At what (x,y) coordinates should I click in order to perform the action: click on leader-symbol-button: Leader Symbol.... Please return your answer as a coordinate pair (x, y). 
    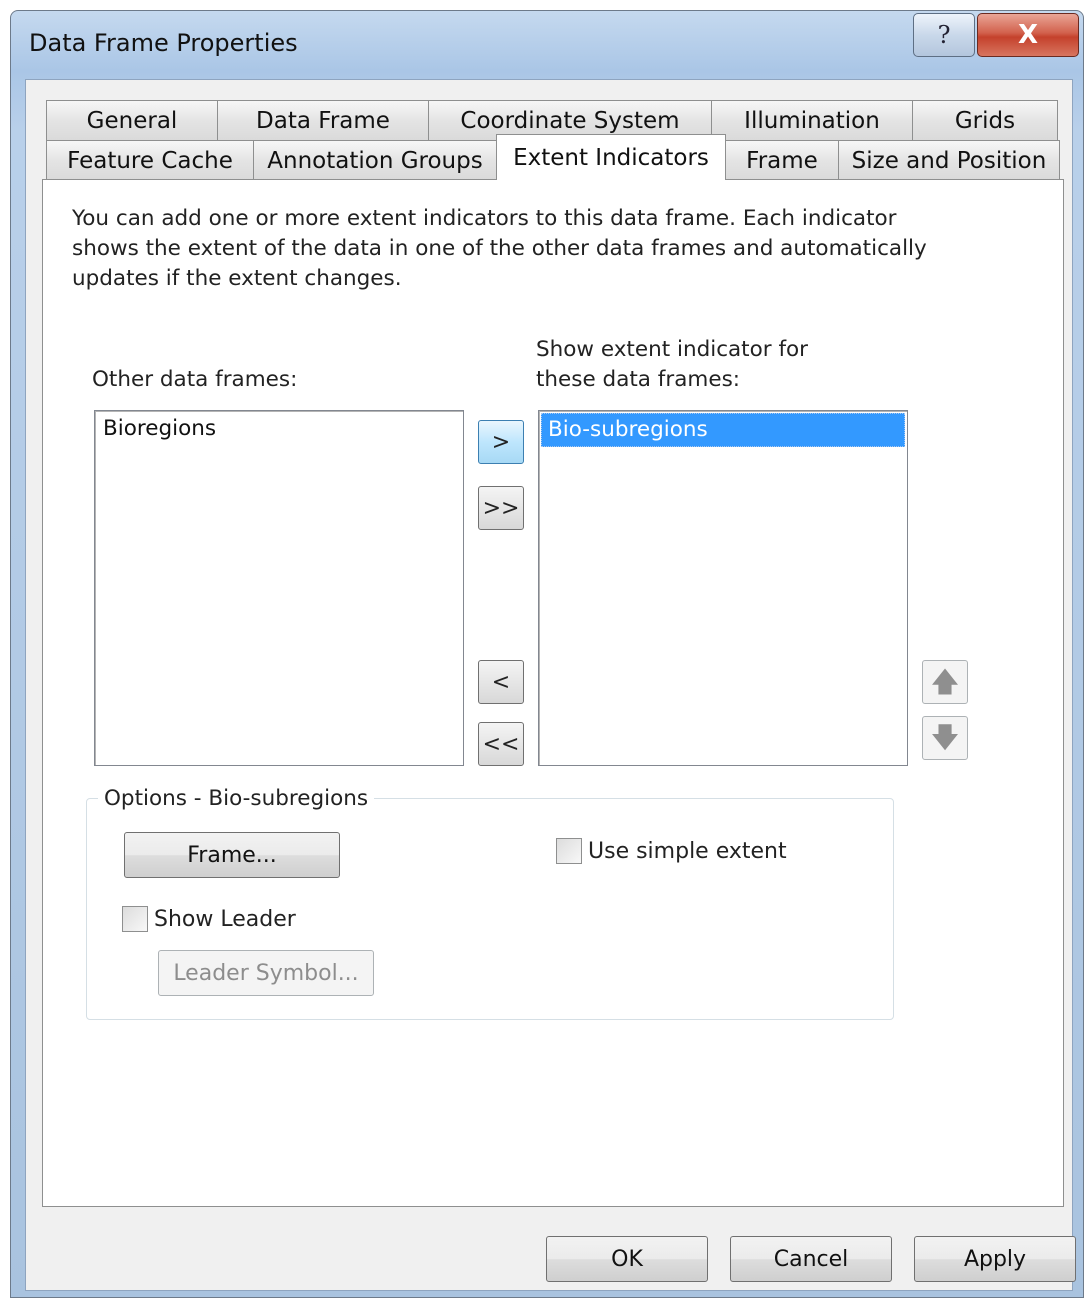
    Looking at the image, I should click on (266, 973).